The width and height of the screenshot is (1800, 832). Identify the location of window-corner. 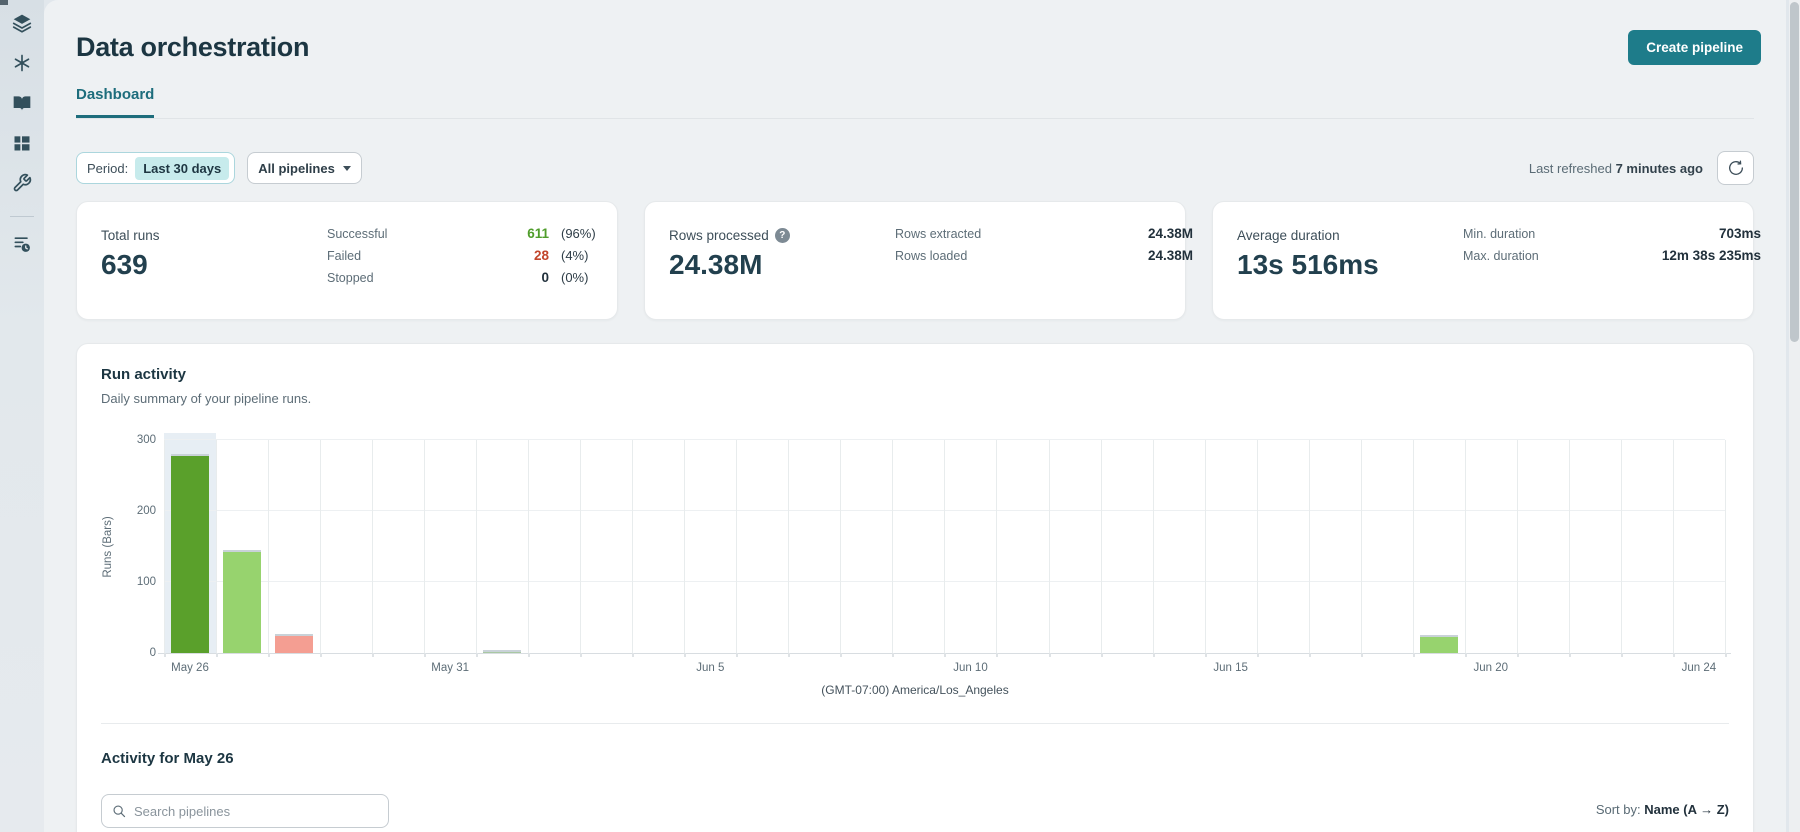
(4, 2).